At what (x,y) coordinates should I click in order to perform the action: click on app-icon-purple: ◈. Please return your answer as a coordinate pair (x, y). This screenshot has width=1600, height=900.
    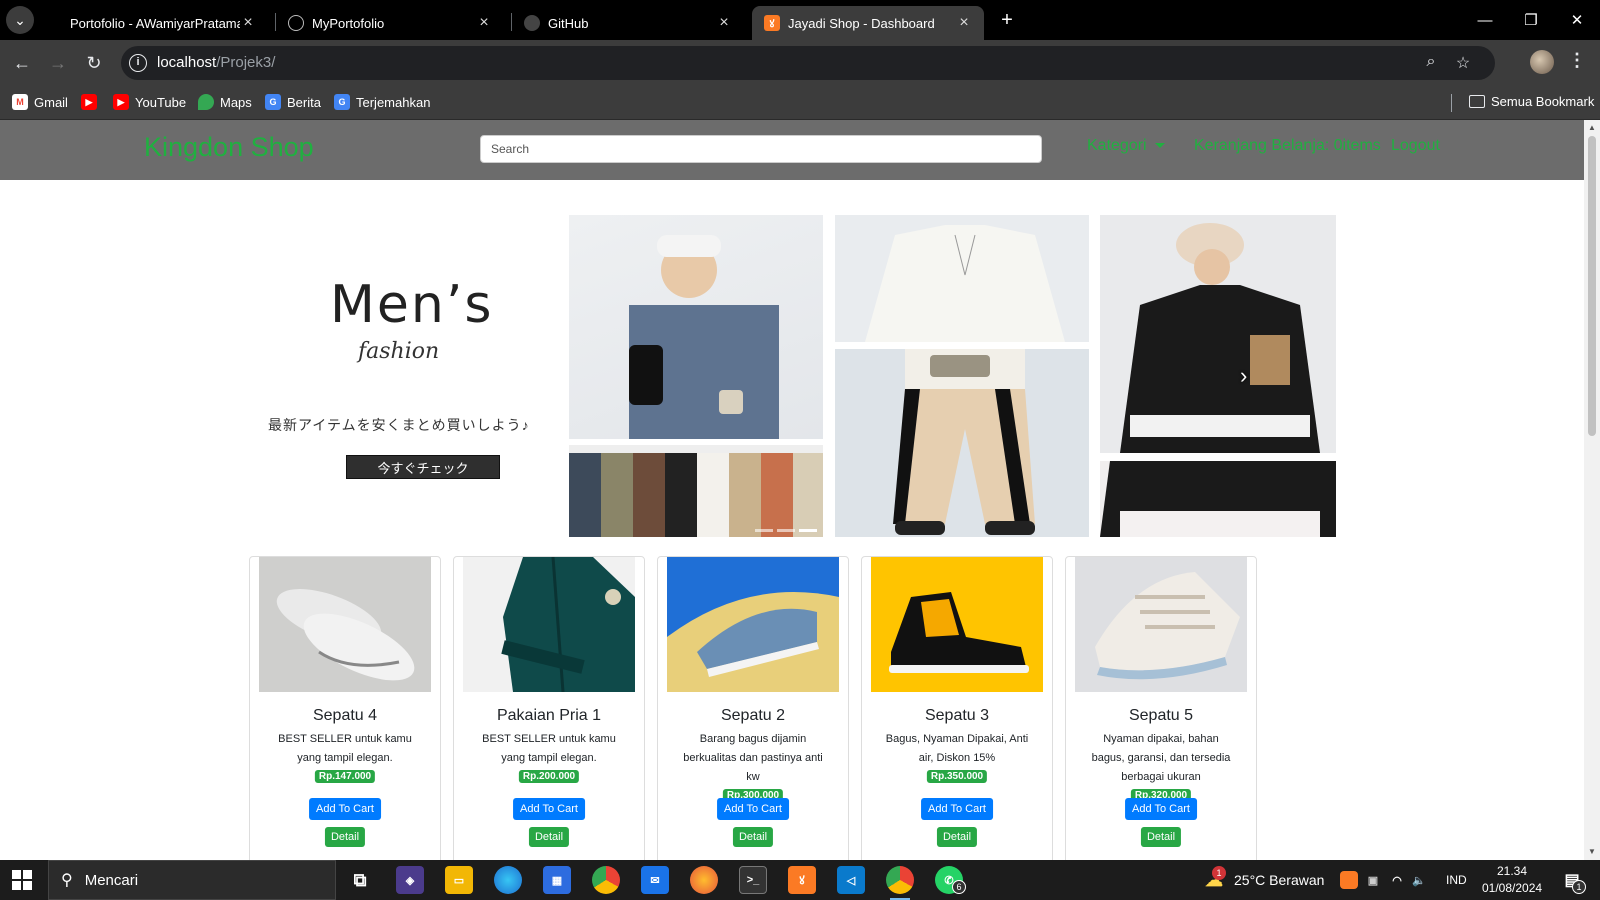
    Looking at the image, I should click on (410, 880).